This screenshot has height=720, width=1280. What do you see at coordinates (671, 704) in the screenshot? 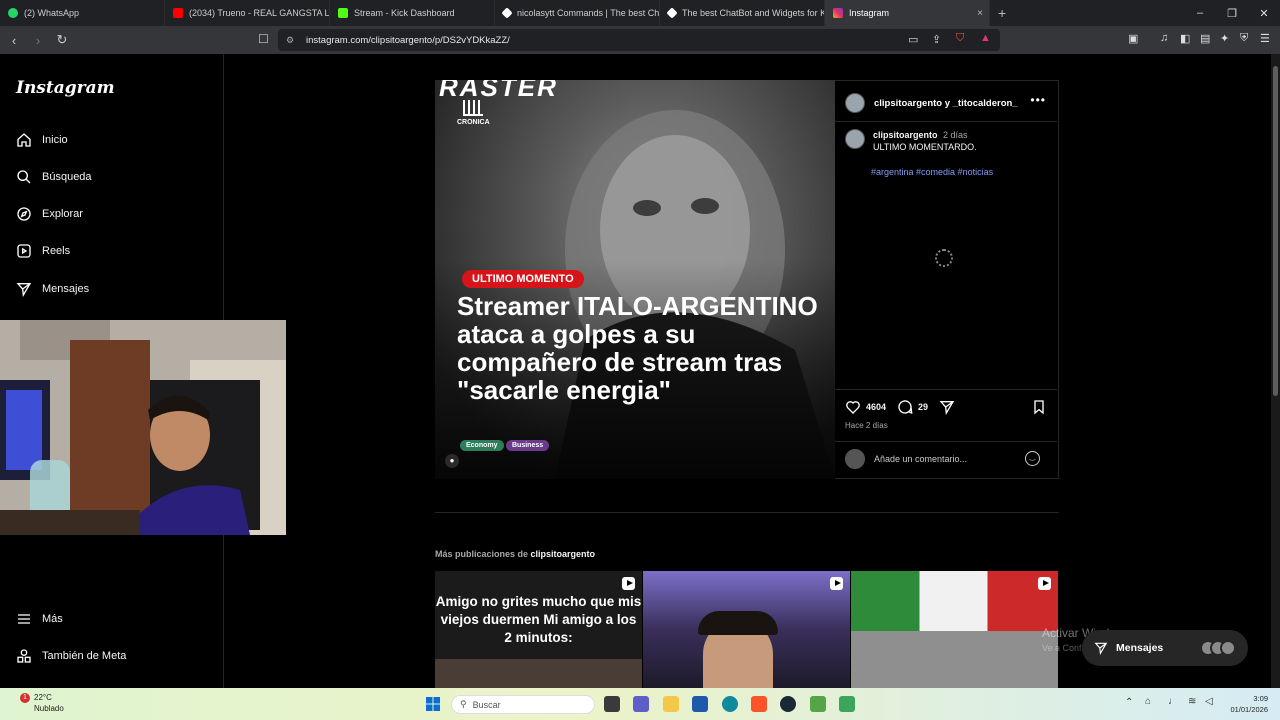
I see `file-explorer-icon` at bounding box center [671, 704].